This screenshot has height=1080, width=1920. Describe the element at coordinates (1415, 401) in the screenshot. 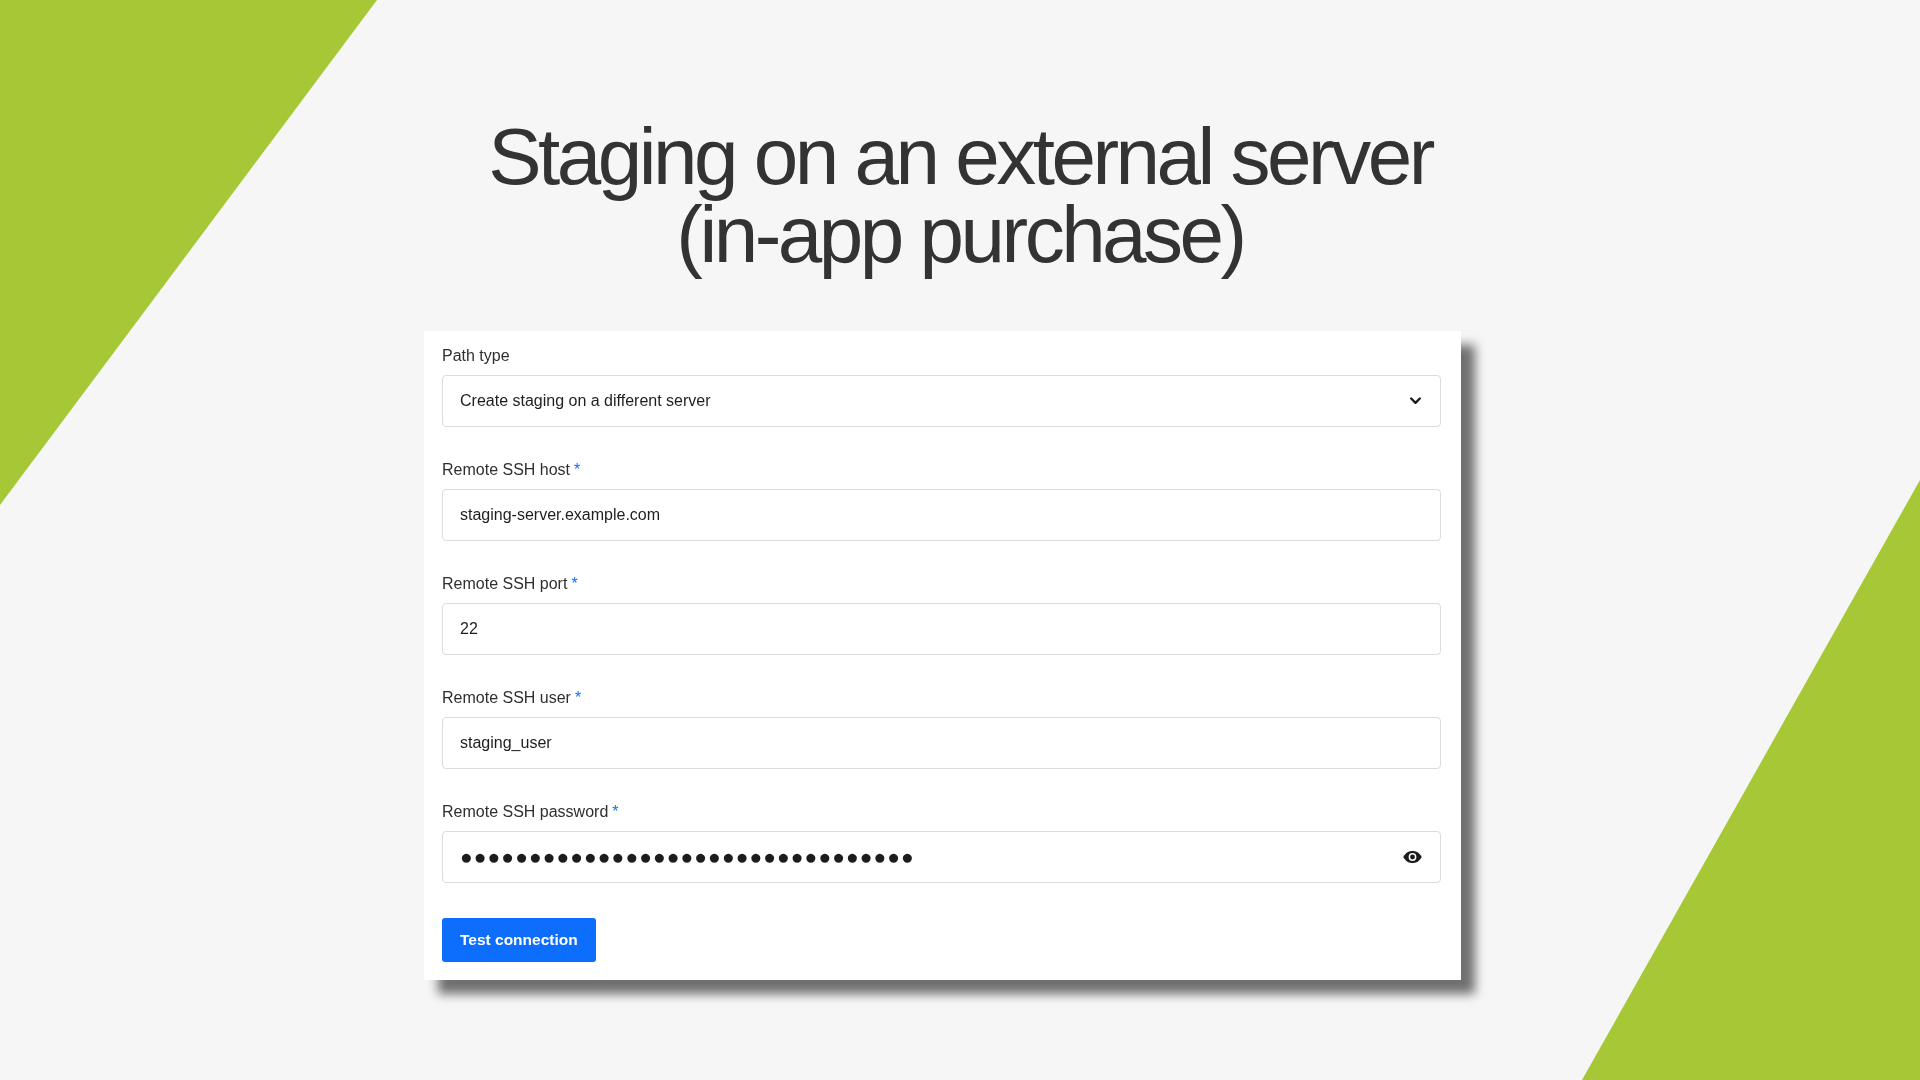

I see `chevron-down-icon` at that location.